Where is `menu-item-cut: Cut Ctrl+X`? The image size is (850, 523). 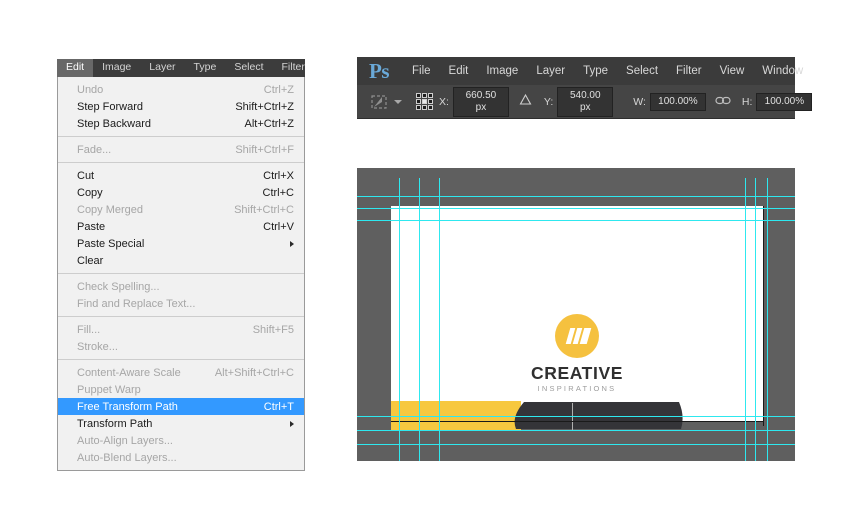 menu-item-cut: Cut Ctrl+X is located at coordinates (181, 175).